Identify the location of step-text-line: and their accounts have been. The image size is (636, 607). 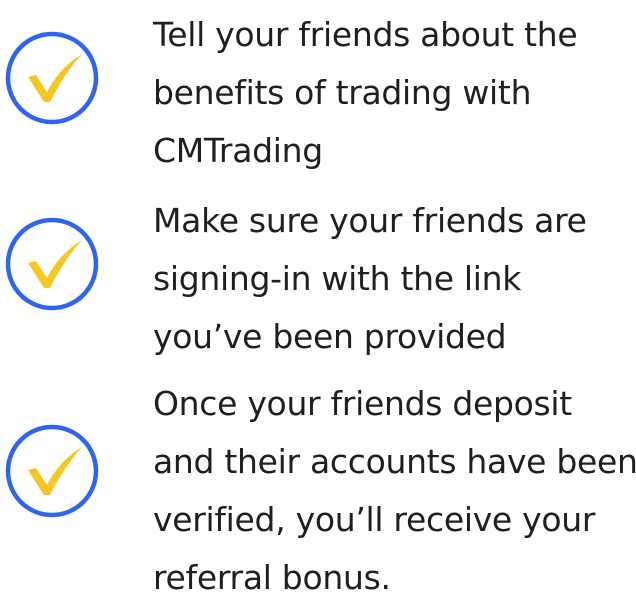
(394, 461).